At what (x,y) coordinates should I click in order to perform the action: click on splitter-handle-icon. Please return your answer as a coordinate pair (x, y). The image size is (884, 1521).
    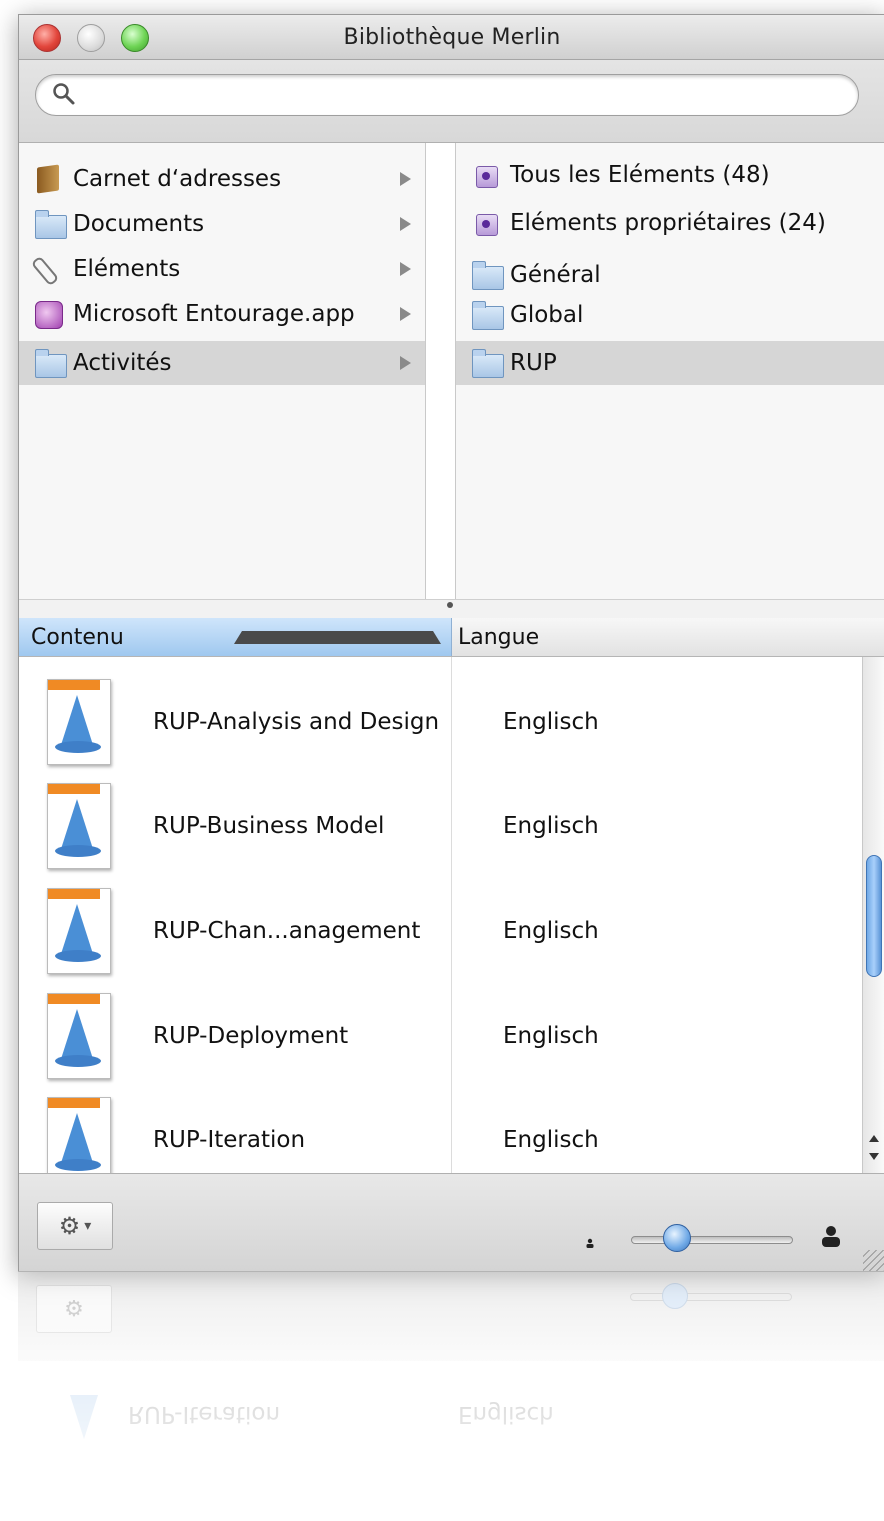
    Looking at the image, I should click on (450, 605).